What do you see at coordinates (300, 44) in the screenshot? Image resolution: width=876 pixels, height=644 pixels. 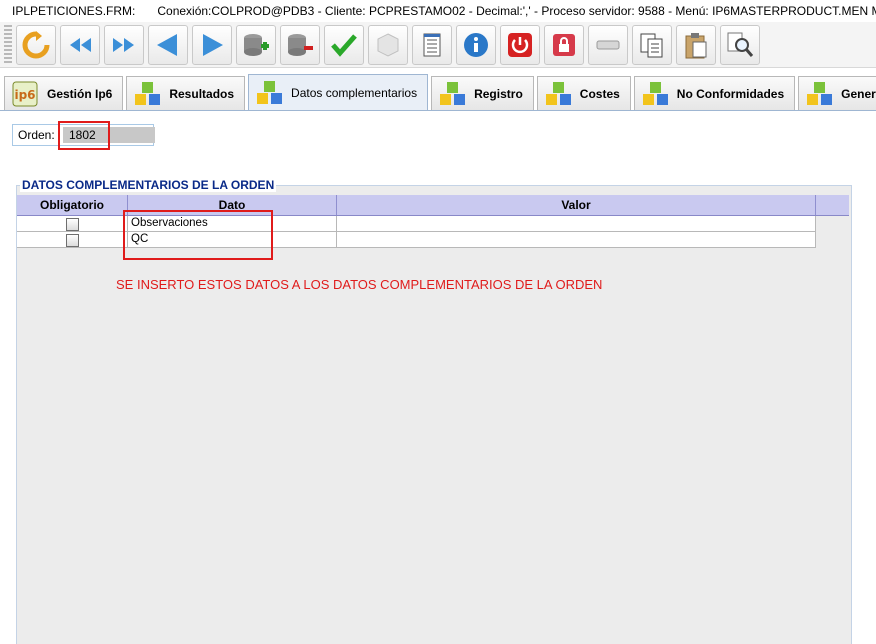 I see `db-remove-icon` at bounding box center [300, 44].